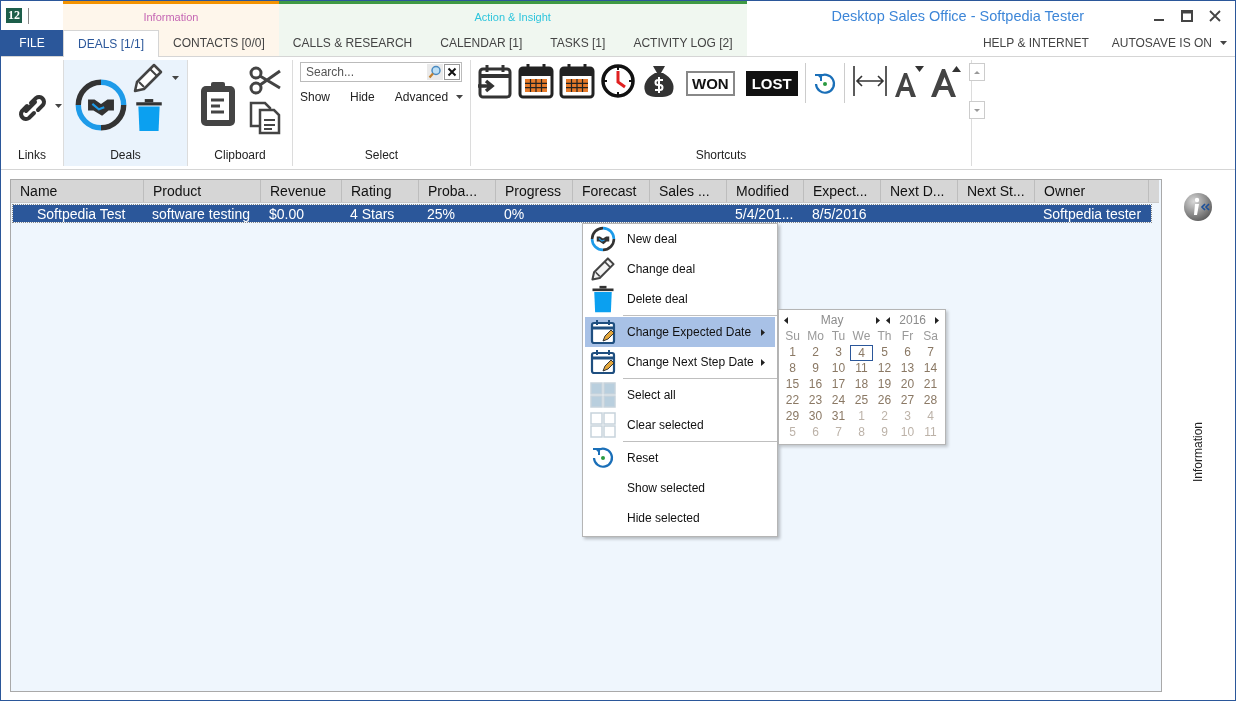 Image resolution: width=1236 pixels, height=701 pixels. What do you see at coordinates (861, 353) in the screenshot?
I see `calendar-day: 4` at bounding box center [861, 353].